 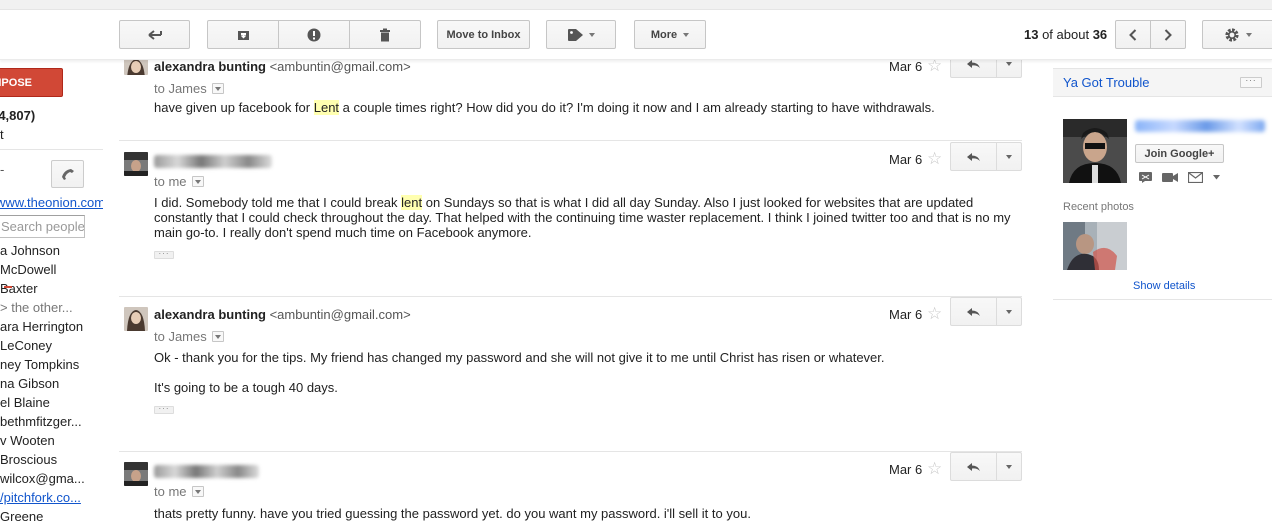 I want to click on spam-icon, so click(x=314, y=34).